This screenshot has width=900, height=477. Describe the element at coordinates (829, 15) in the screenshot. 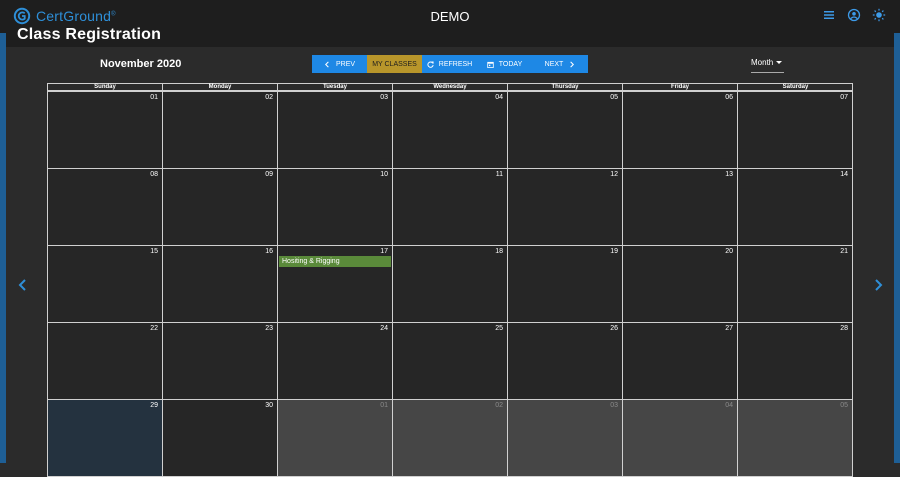

I see `menu-icon` at that location.